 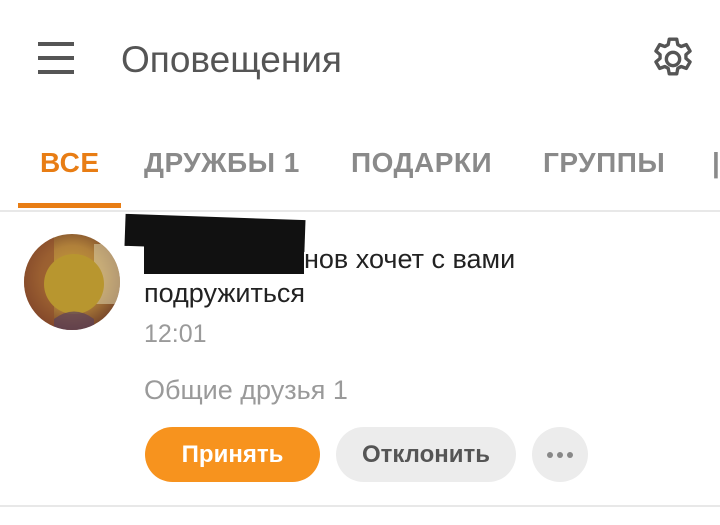 I want to click on redacted-name, so click(x=224, y=259).